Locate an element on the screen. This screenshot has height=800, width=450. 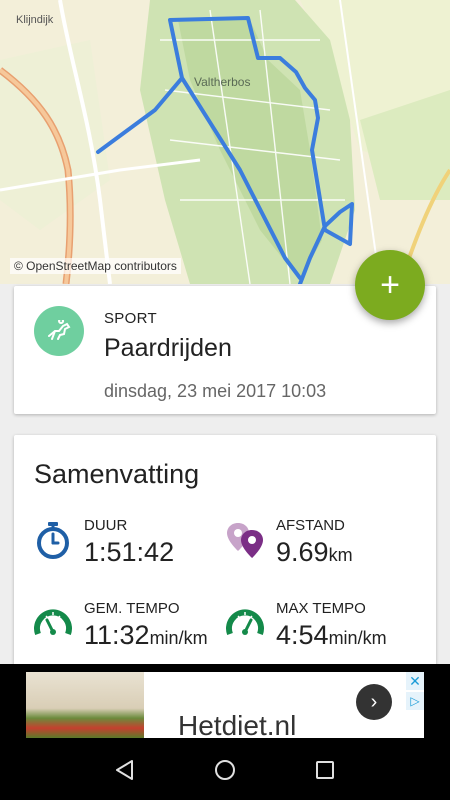
stat-avg-pace-label: GEM. TEMPO is located at coordinates (132, 608).